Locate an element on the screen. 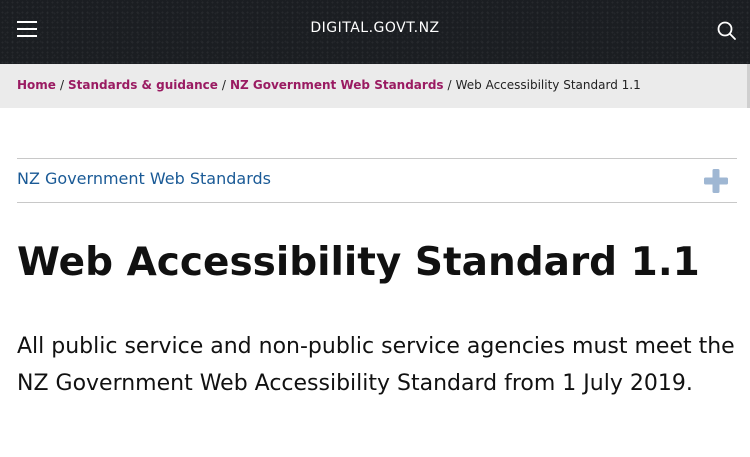 The width and height of the screenshot is (750, 457). page-title: Web Accessibility Standard 1.1 is located at coordinates (358, 262).